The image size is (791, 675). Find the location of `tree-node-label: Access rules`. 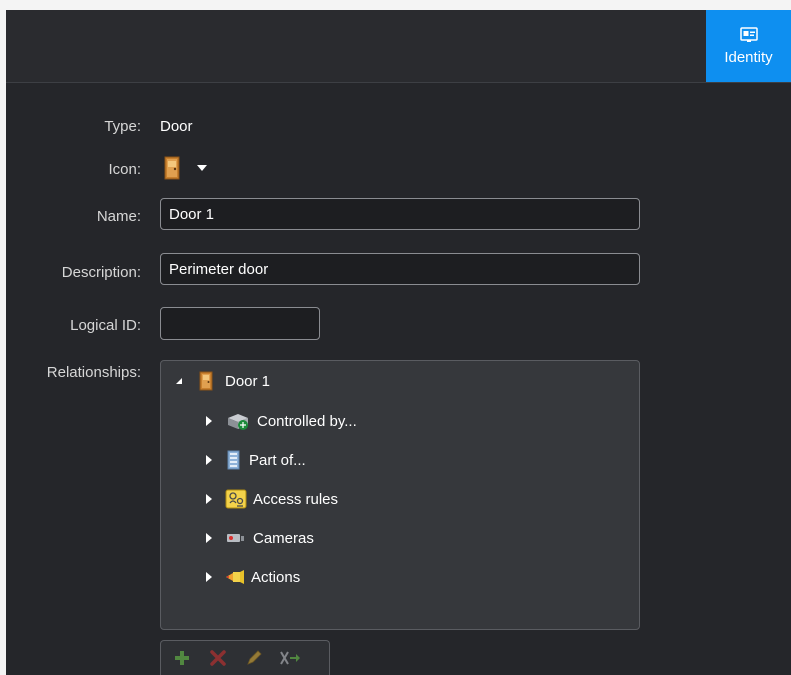

tree-node-label: Access rules is located at coordinates (296, 499).